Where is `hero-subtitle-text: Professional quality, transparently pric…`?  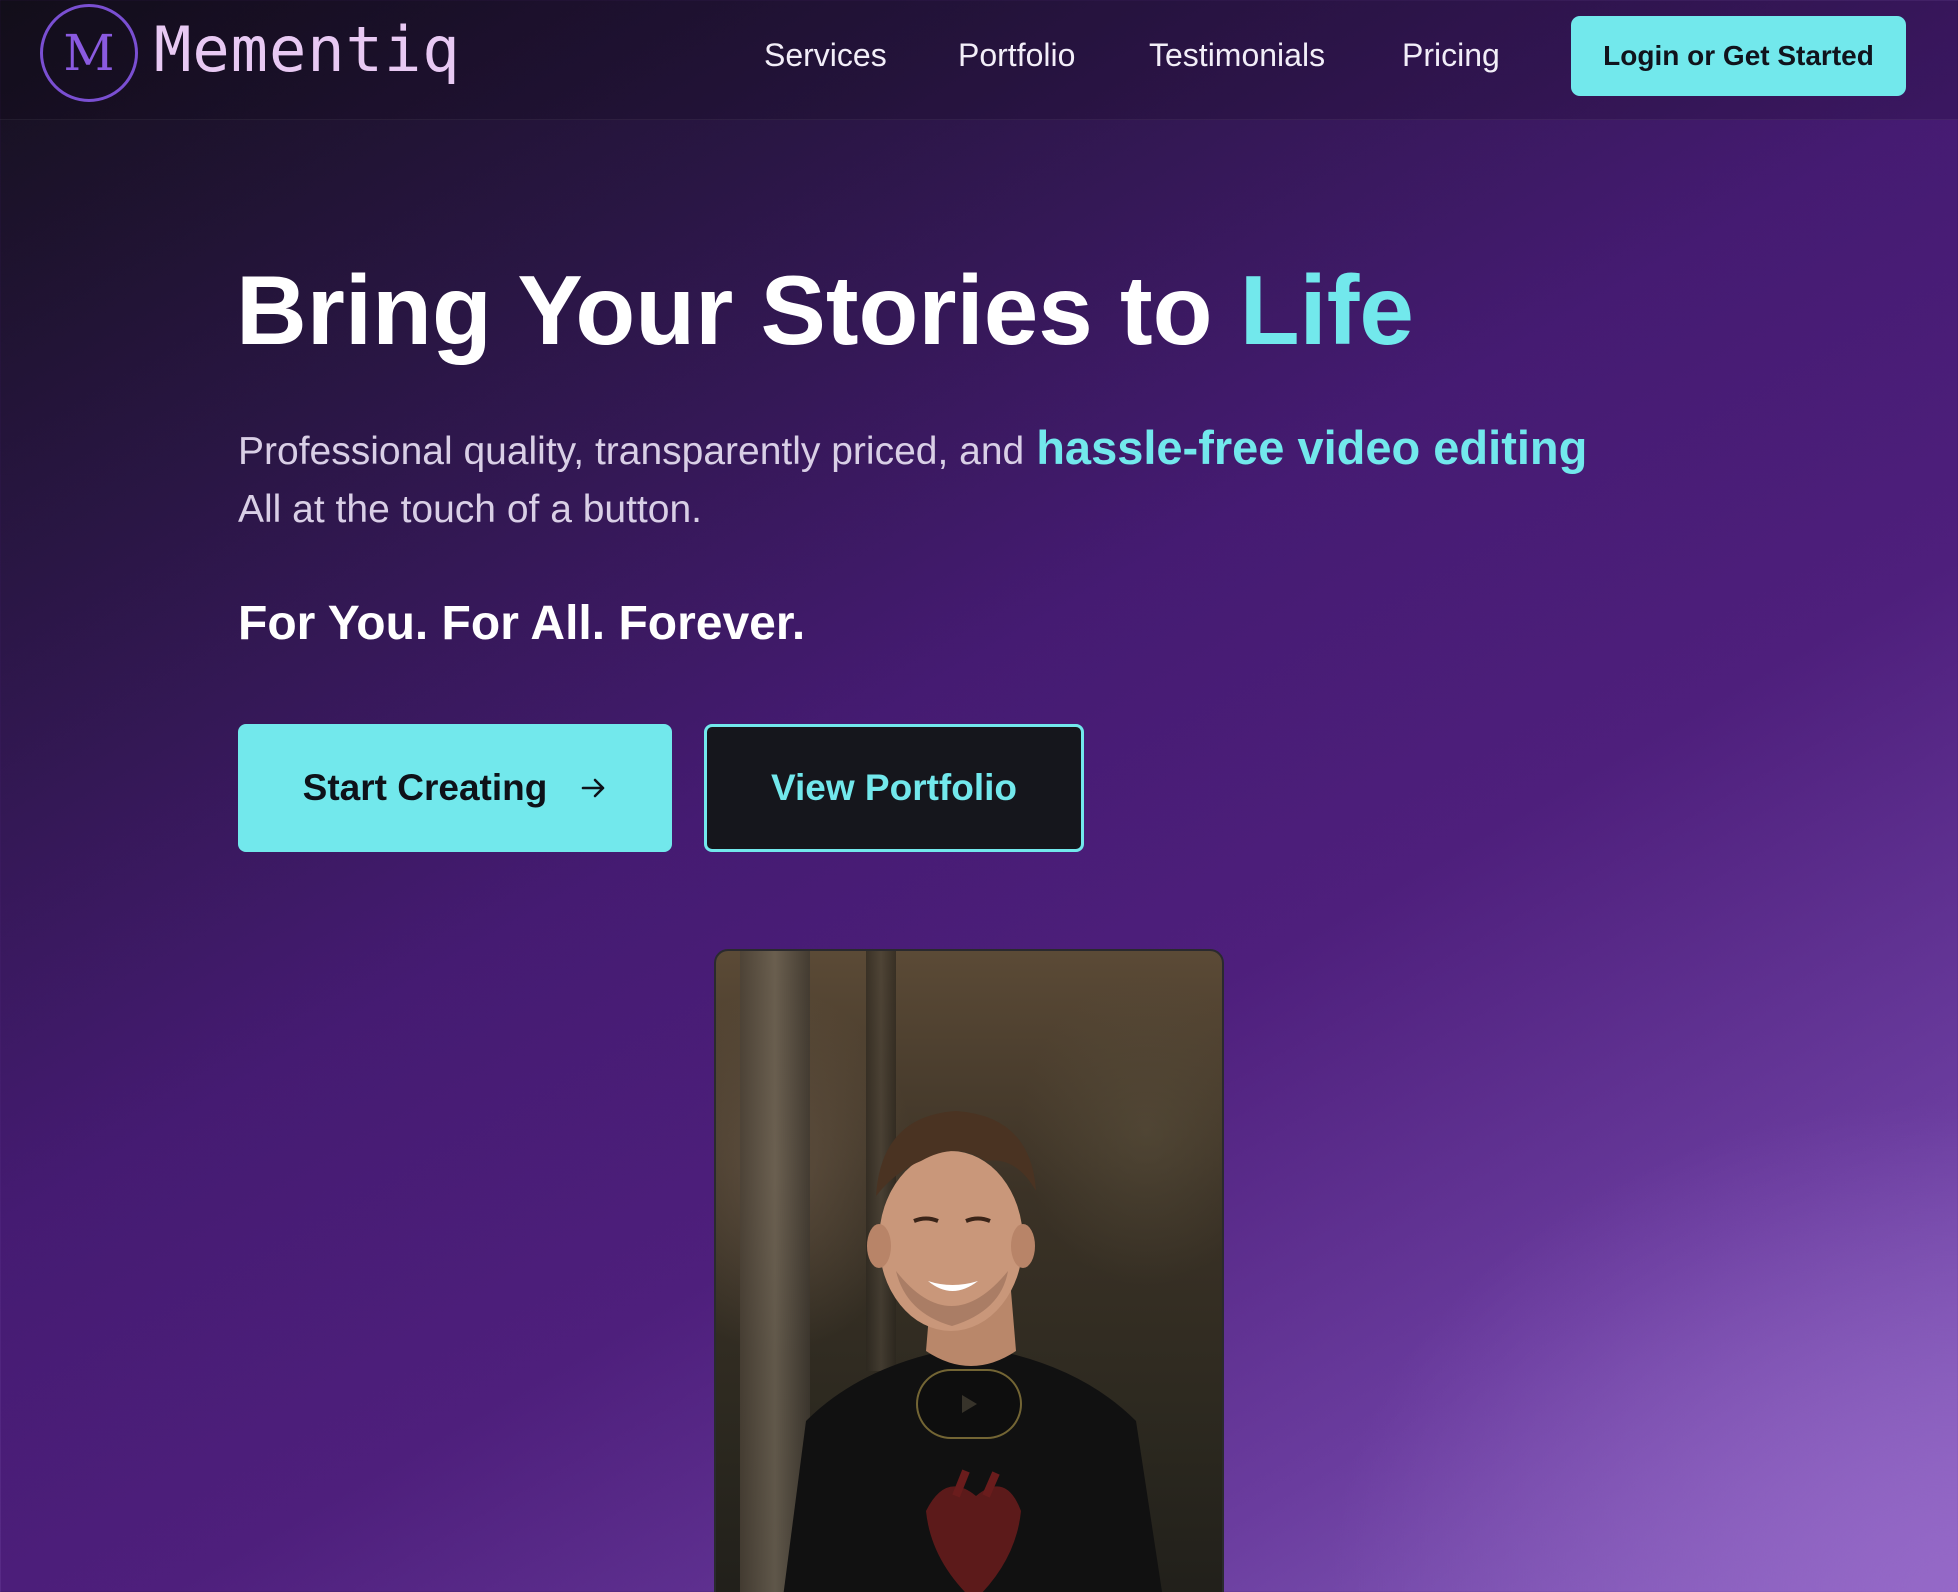
hero-subtitle-text: Professional quality, transparently pric… is located at coordinates (631, 451).